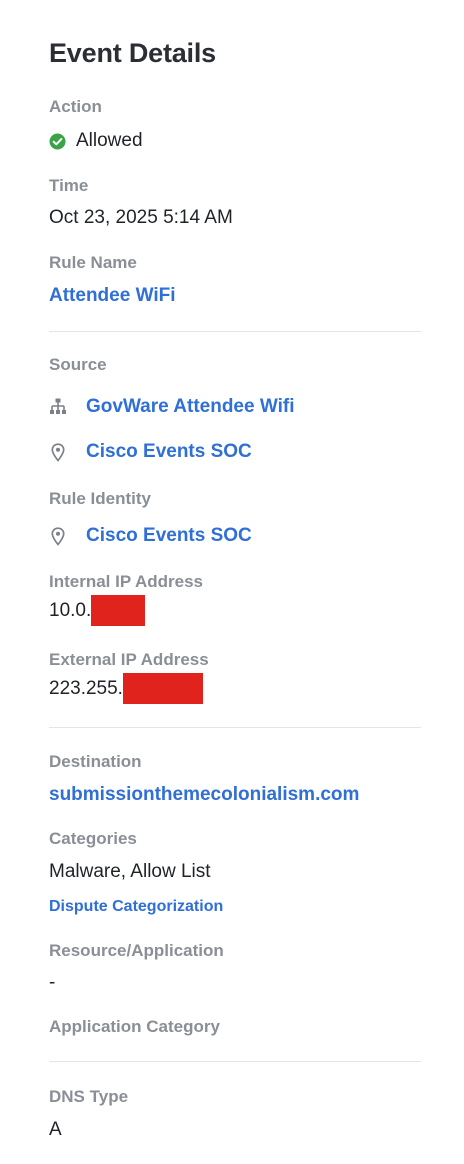 The height and width of the screenshot is (1164, 464). I want to click on external-ip-label: External IP Address, so click(129, 659).